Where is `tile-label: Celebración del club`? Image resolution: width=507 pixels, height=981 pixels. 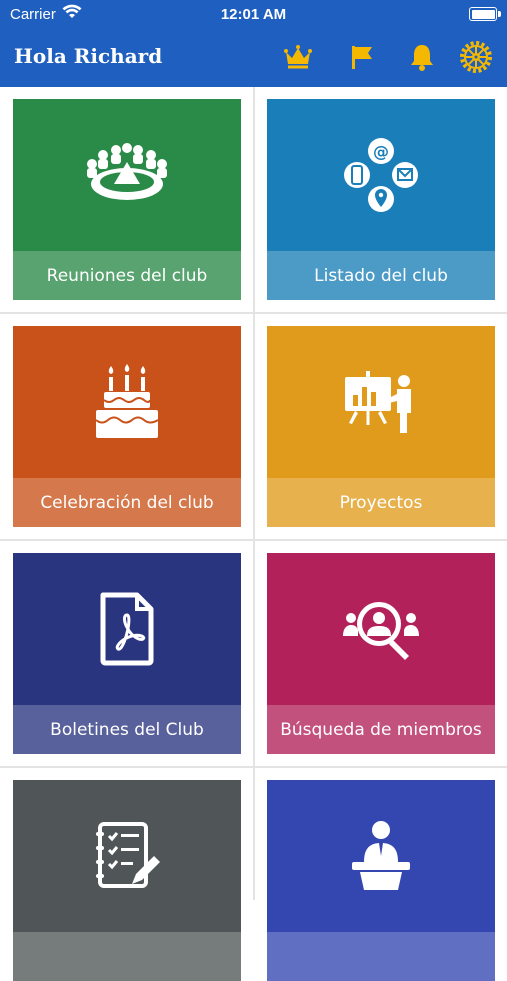 tile-label: Celebración del club is located at coordinates (127, 502).